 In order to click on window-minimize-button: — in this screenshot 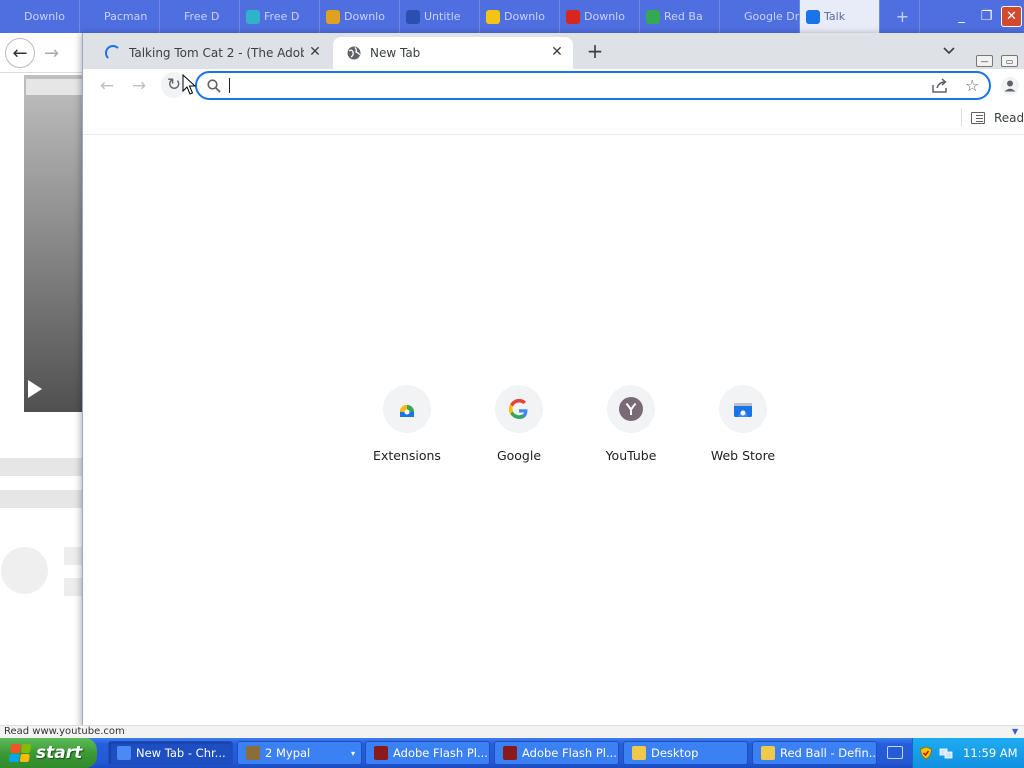, I will do `click(984, 61)`.